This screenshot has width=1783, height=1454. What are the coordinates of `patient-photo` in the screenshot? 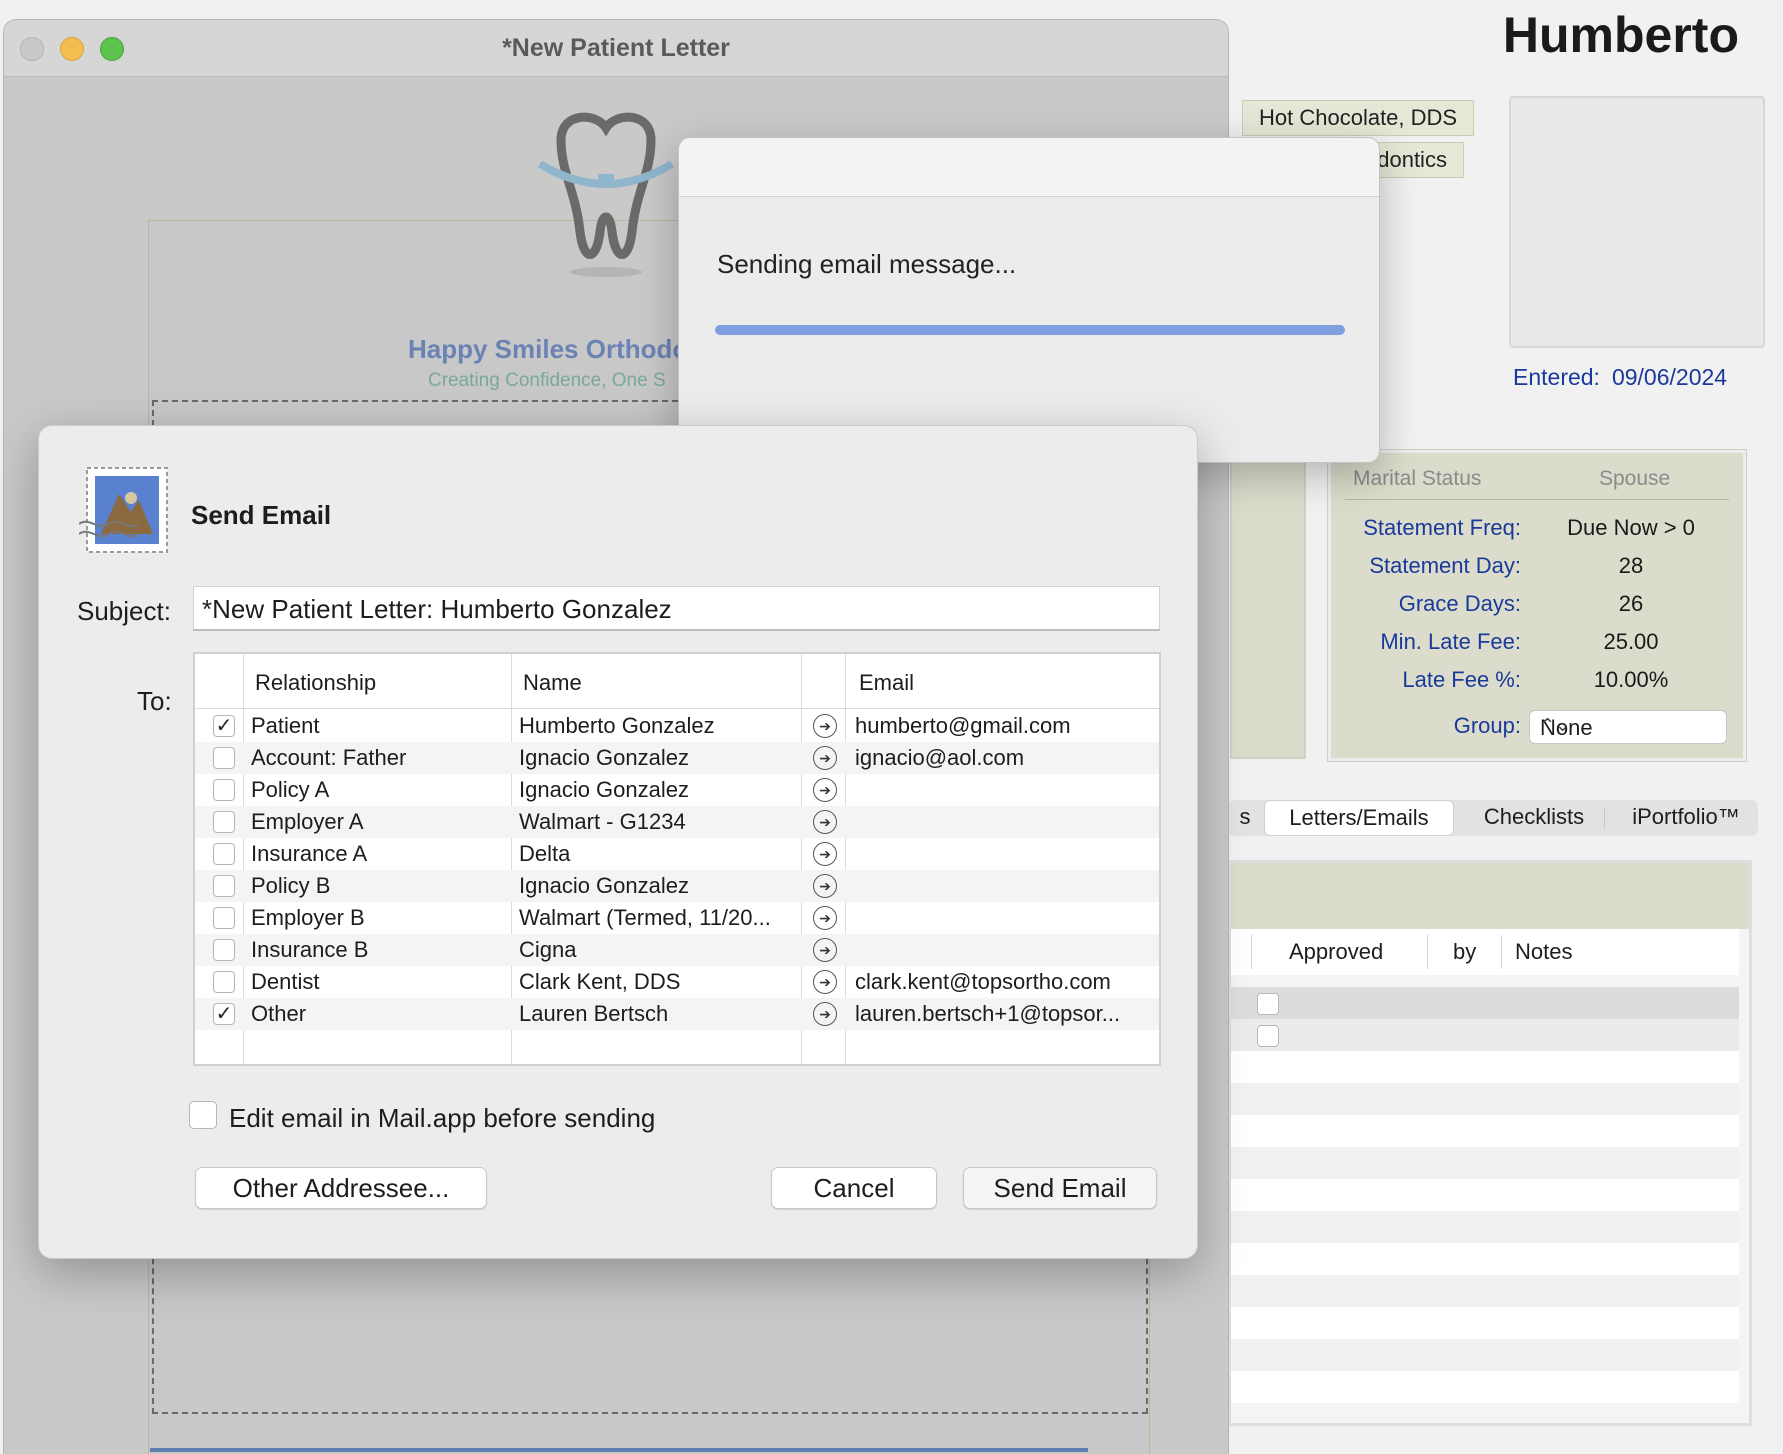 It's located at (1637, 222).